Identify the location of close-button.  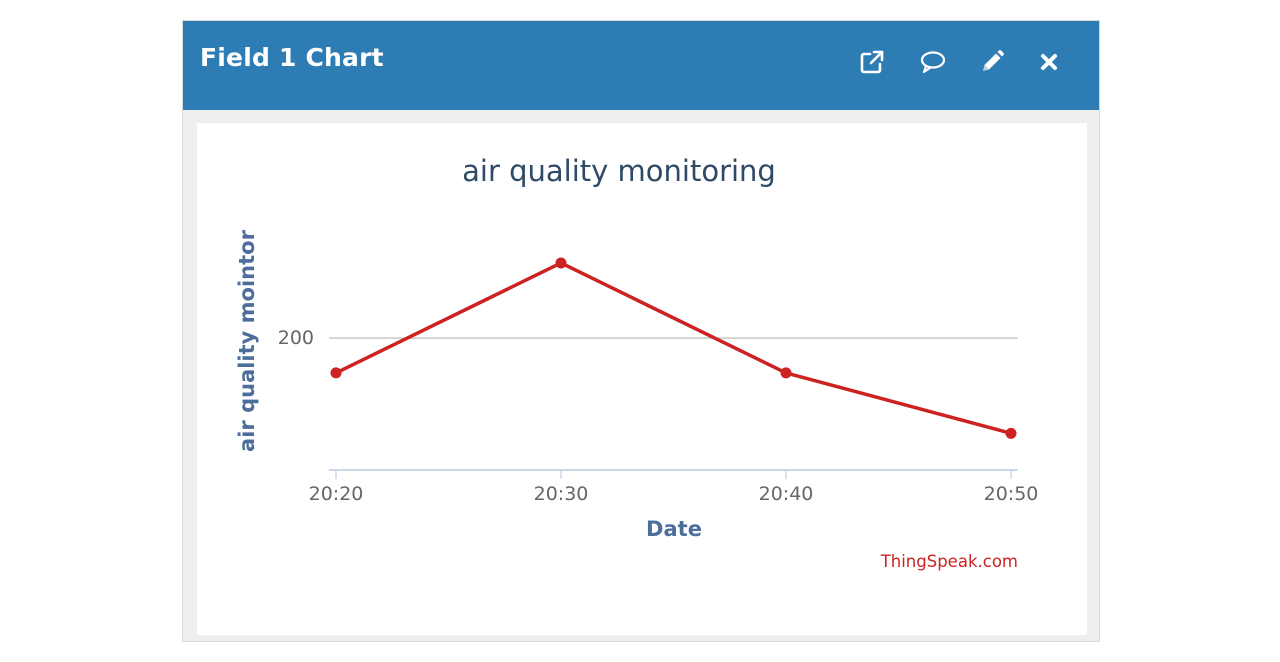
(1049, 62).